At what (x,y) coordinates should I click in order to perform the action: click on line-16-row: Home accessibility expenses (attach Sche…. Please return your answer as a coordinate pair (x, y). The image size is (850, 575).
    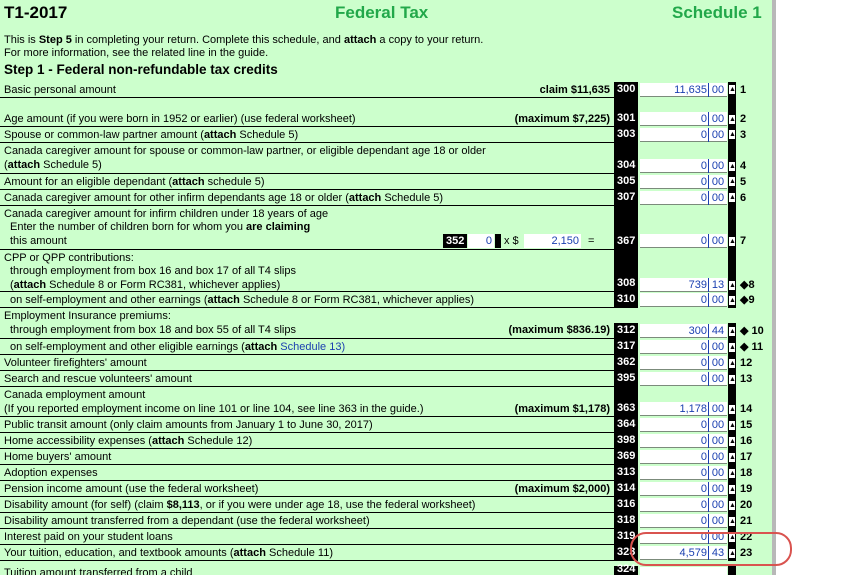
    Looking at the image, I should click on (386, 441).